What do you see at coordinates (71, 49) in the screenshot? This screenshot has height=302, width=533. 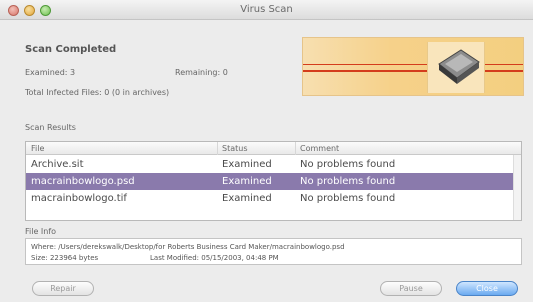 I see `scan-status-heading: Scan Completed` at bounding box center [71, 49].